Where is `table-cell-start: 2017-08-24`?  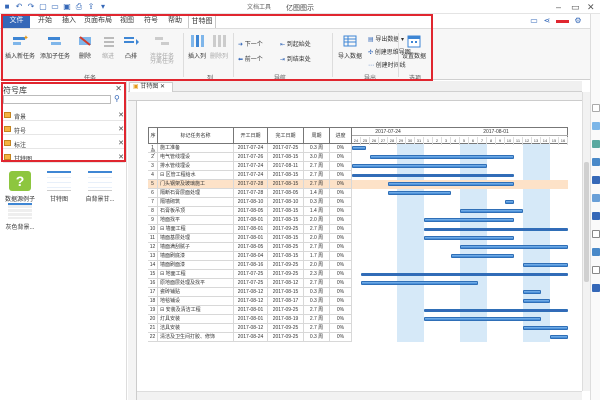 table-cell-start: 2017-08-24 is located at coordinates (251, 337).